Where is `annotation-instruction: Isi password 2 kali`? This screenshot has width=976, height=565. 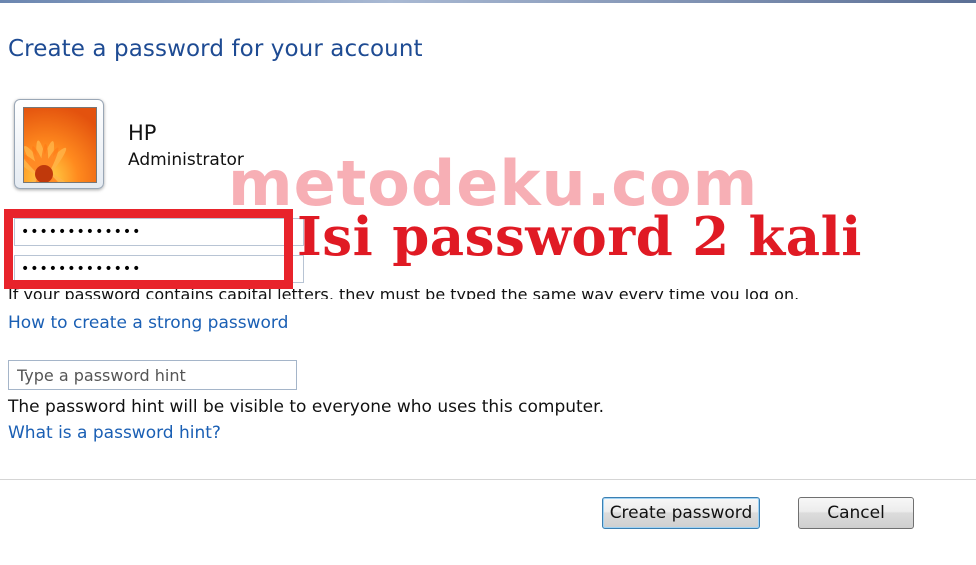 annotation-instruction: Isi password 2 kali is located at coordinates (579, 237).